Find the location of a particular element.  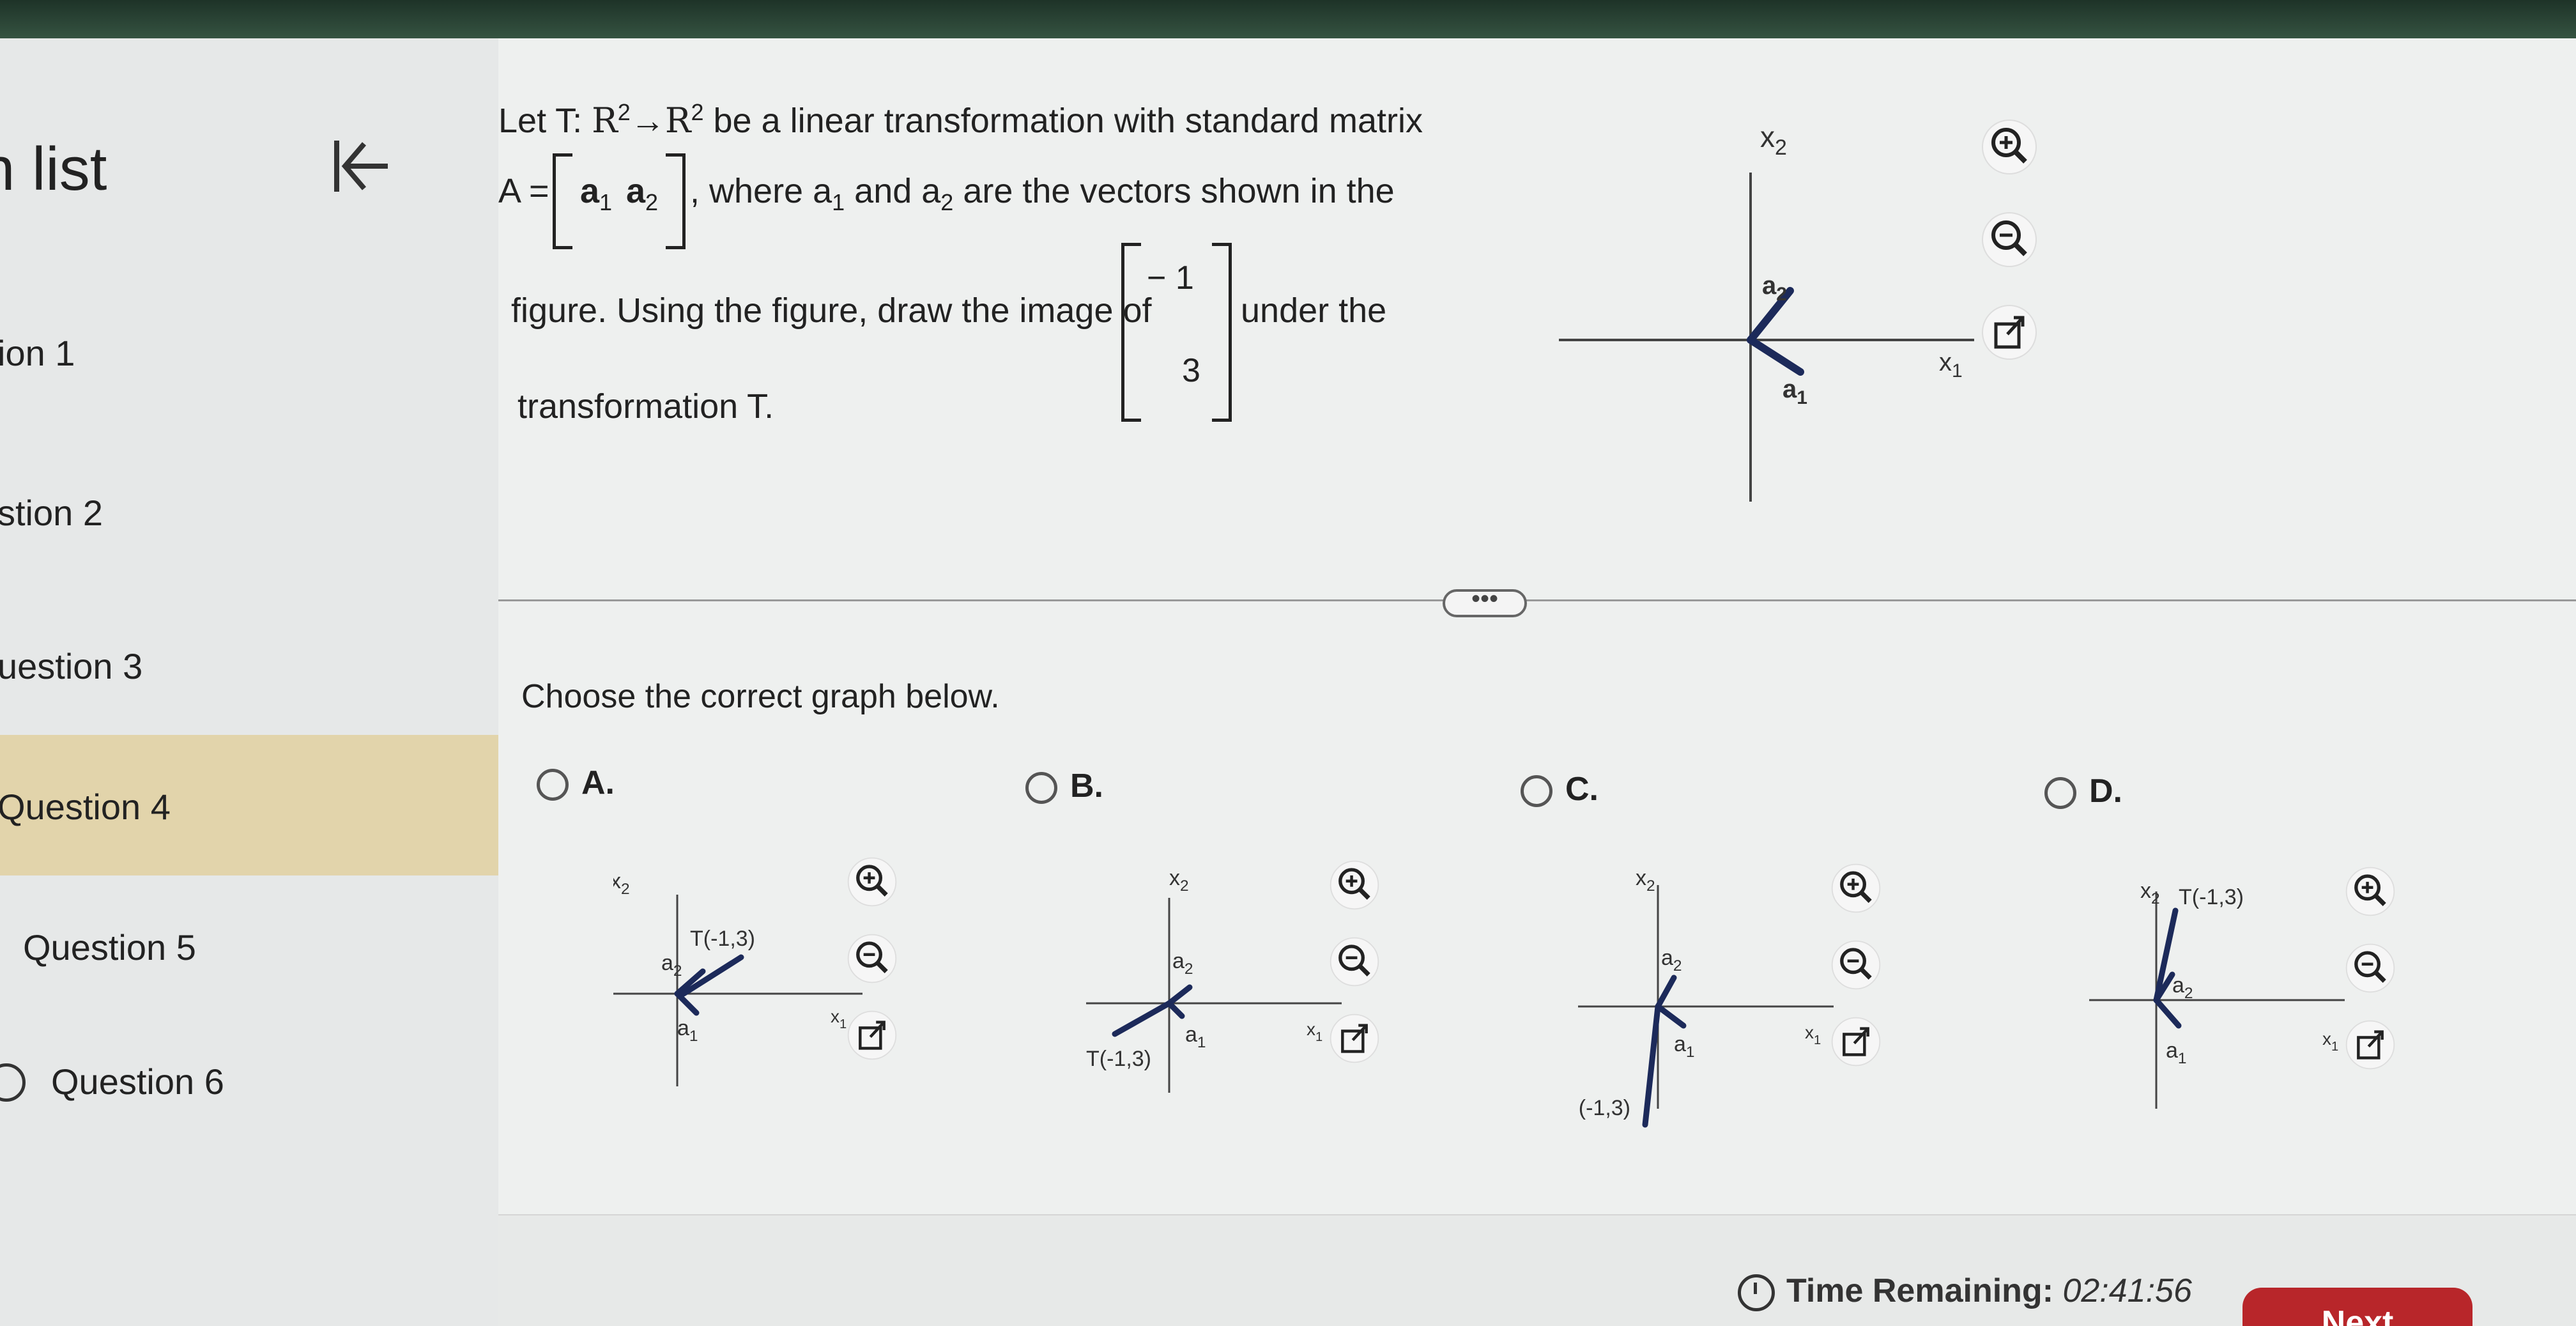

option-c-graph: T(-1,3) a2 a1 x2 x1 is located at coordinates (1706, 997).